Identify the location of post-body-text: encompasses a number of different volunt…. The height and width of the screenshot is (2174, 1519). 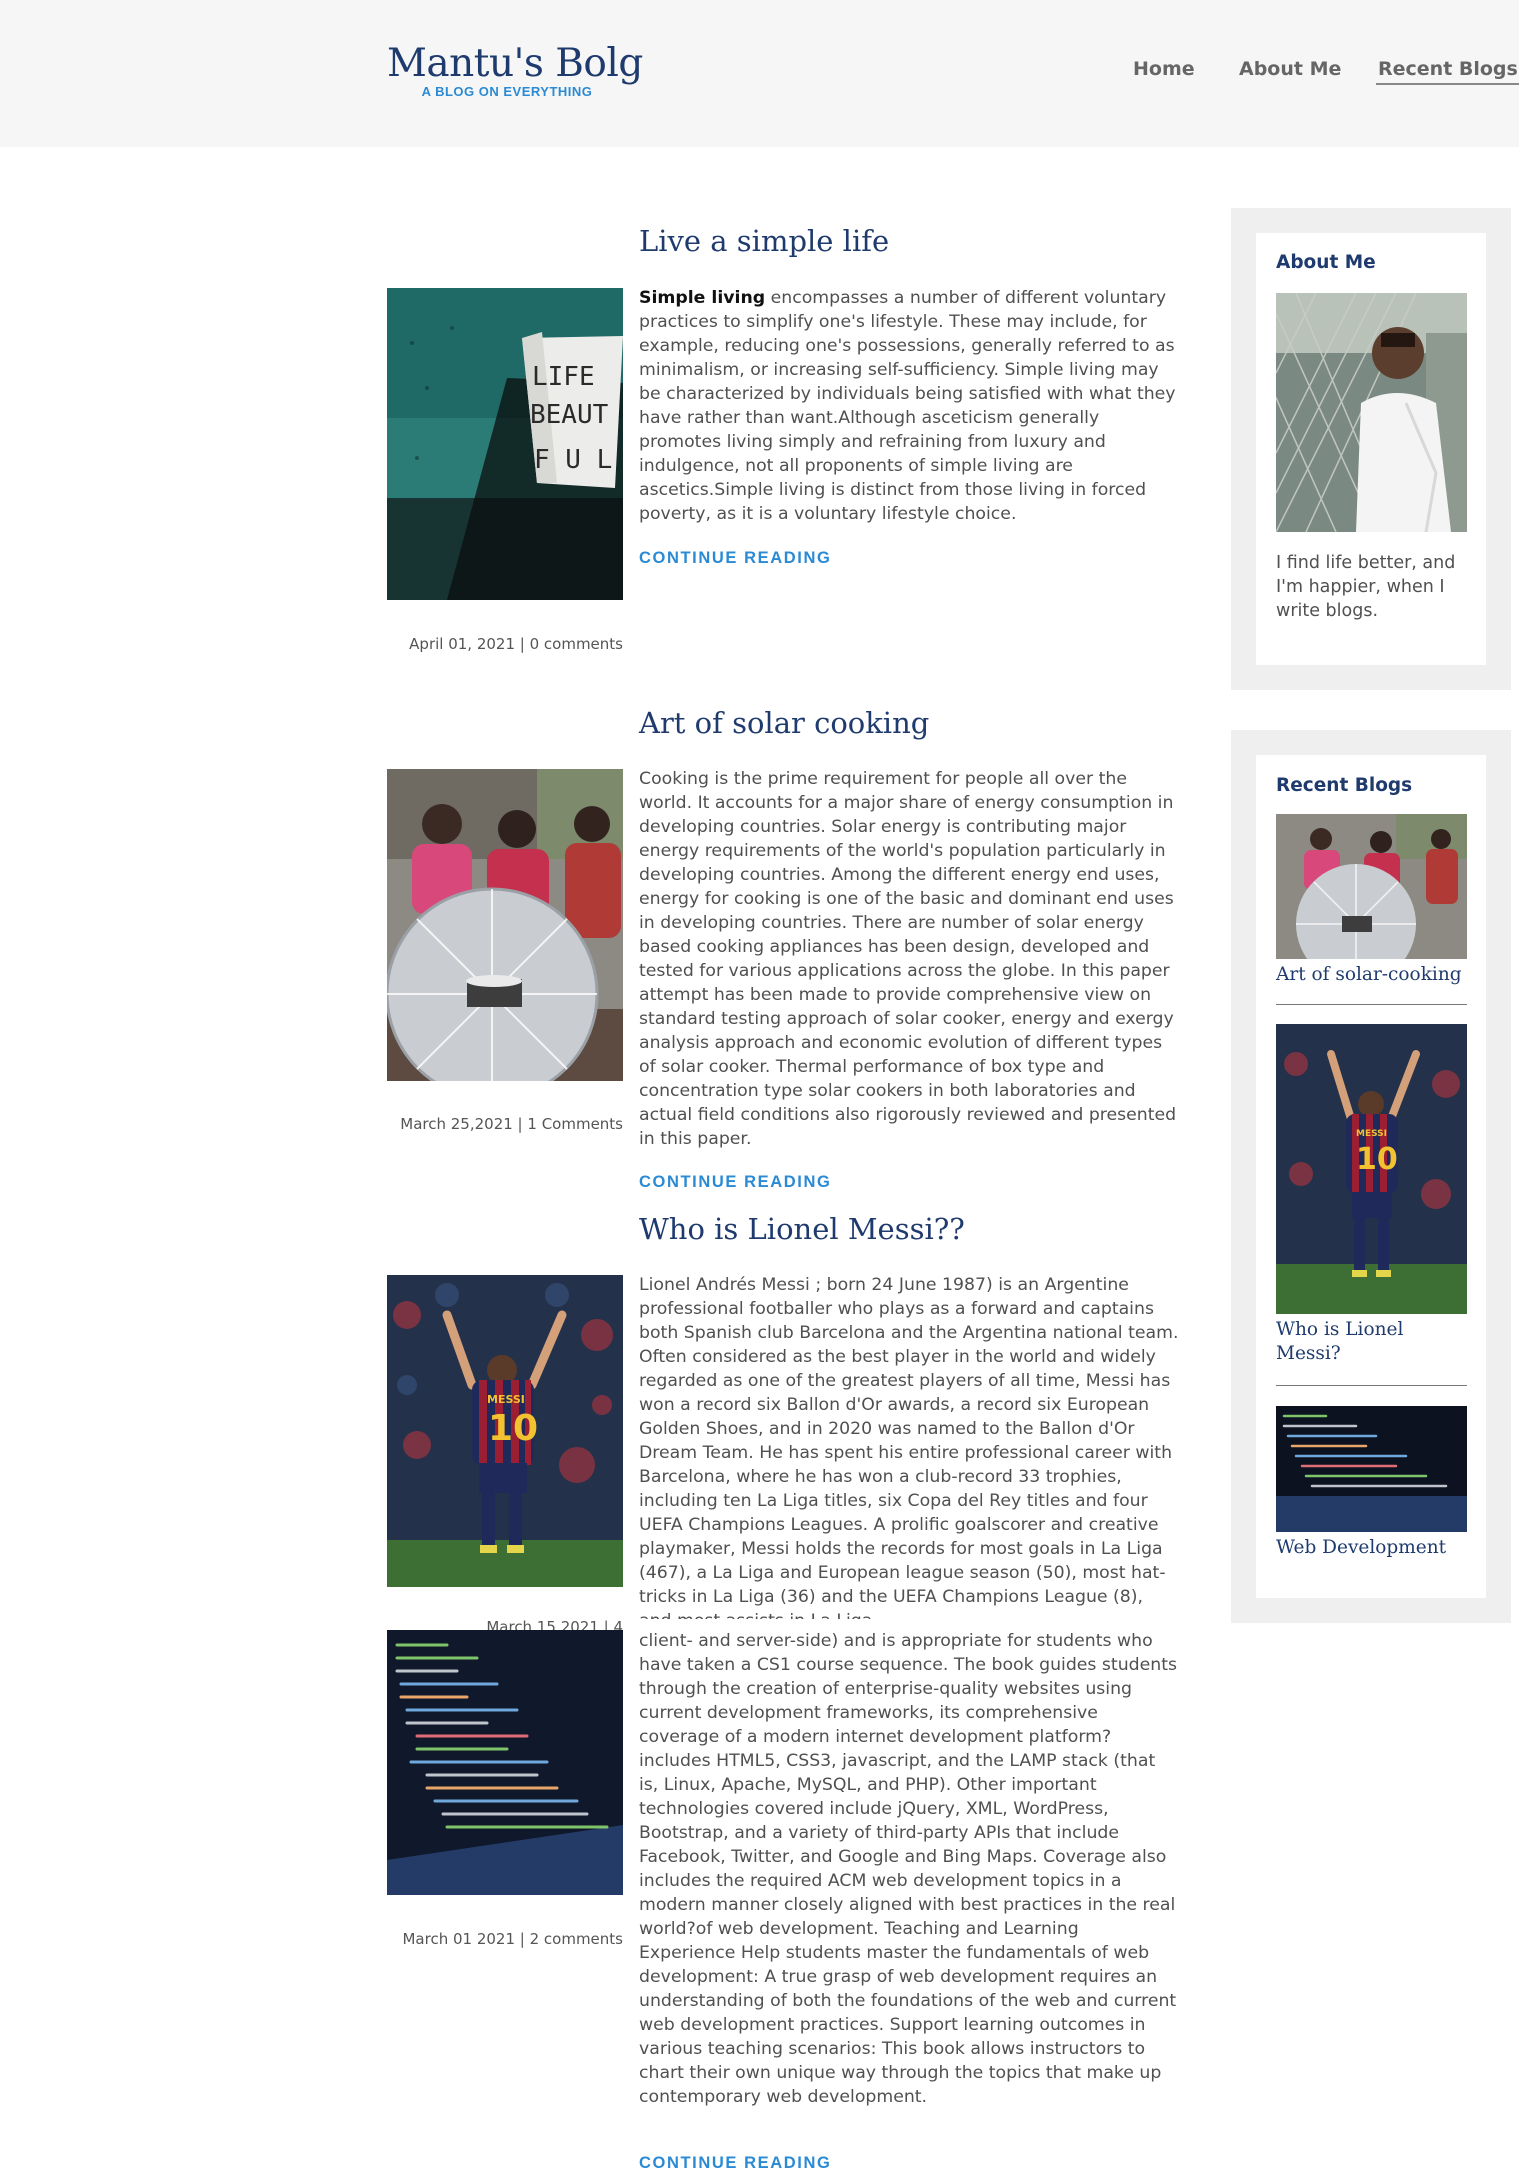
(907, 406).